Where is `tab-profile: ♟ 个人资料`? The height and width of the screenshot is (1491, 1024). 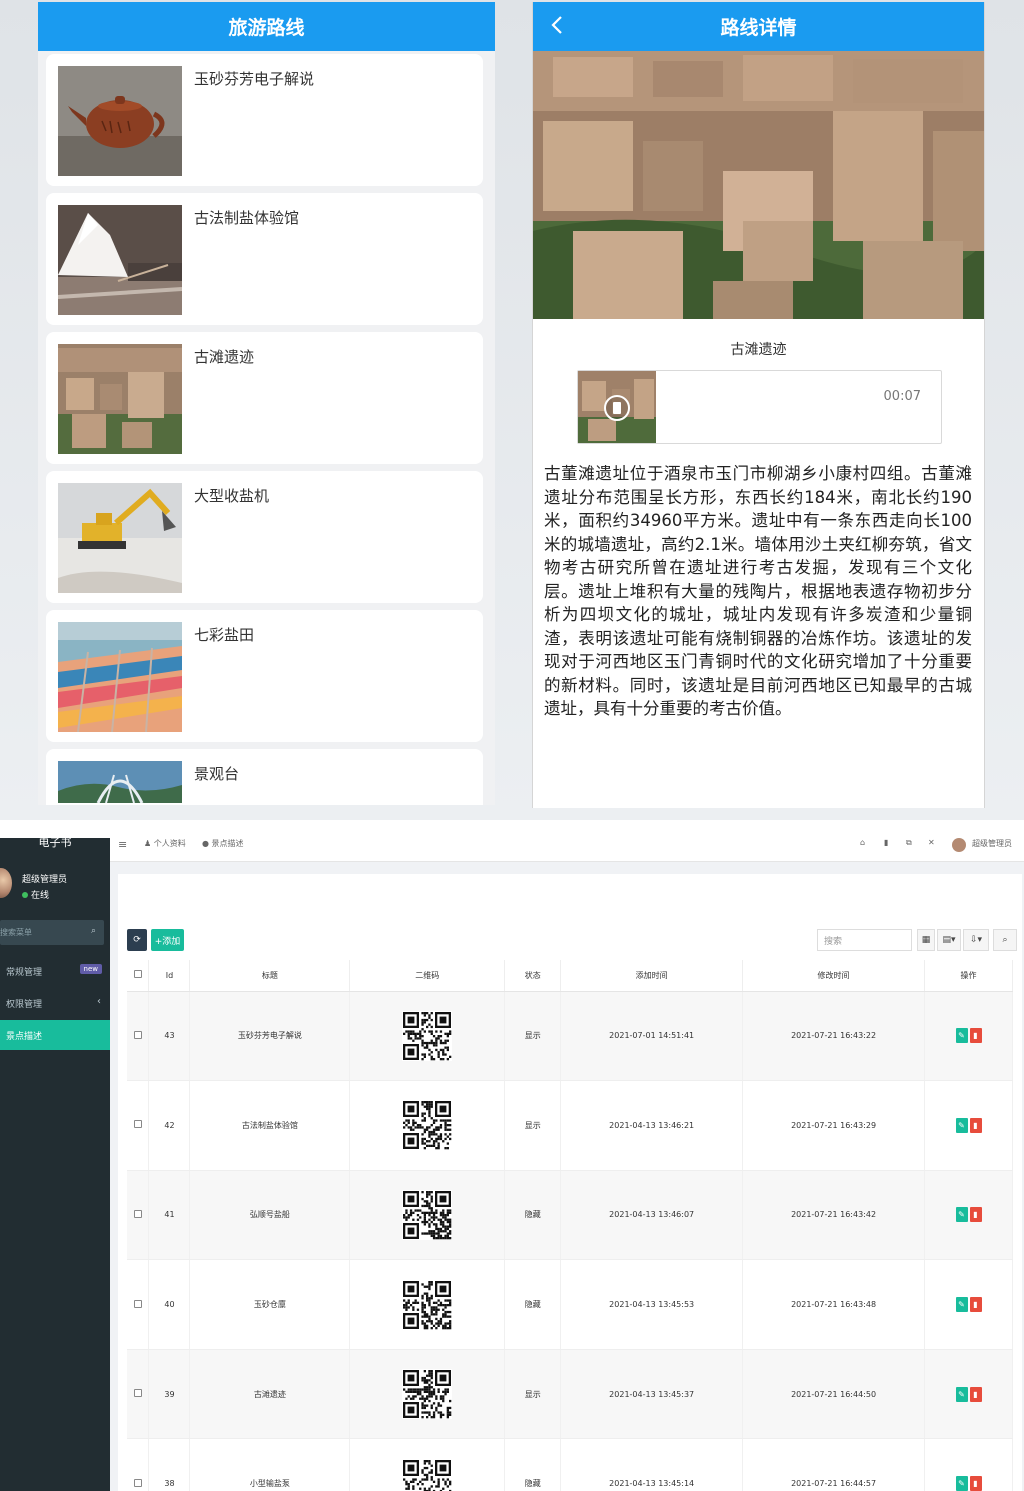
tab-profile: ♟ 个人资料 is located at coordinates (165, 843).